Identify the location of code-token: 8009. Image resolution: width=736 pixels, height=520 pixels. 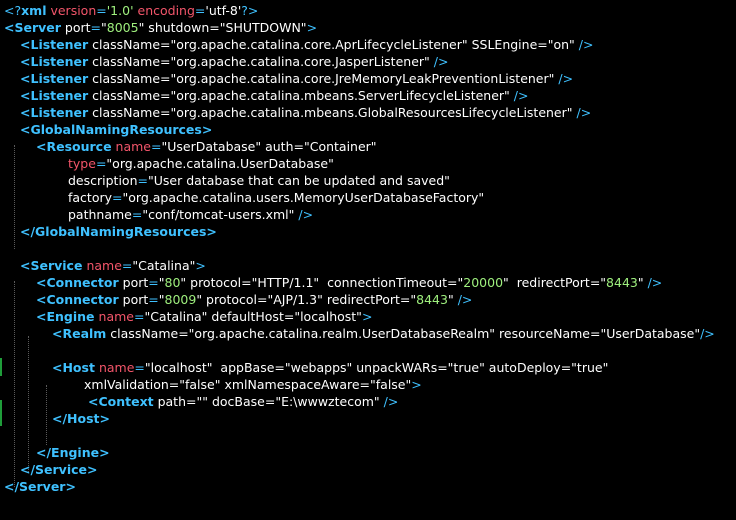
(180, 299).